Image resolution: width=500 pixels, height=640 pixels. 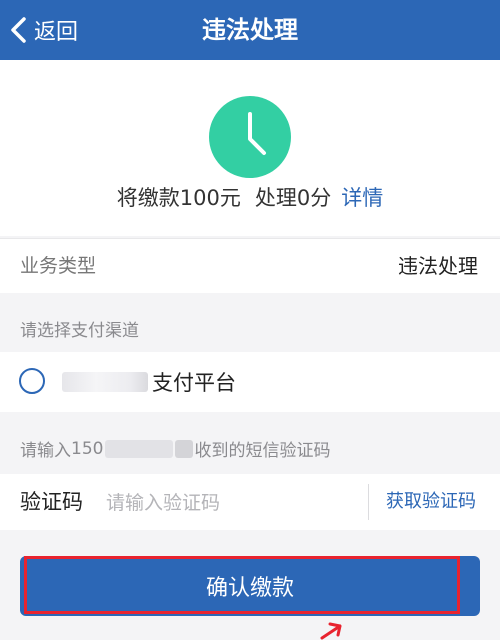 I want to click on page-title: 违法处理, so click(x=250, y=30).